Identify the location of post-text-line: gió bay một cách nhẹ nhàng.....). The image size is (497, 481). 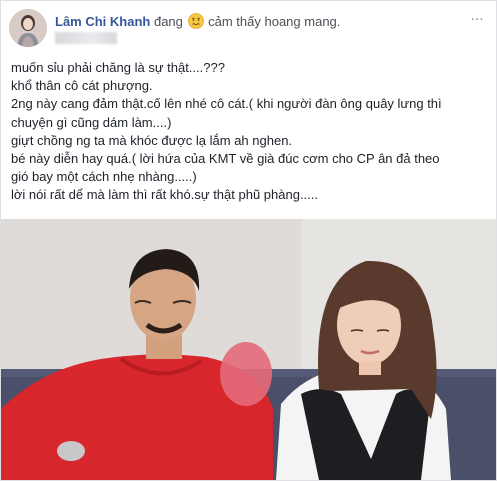
(104, 177).